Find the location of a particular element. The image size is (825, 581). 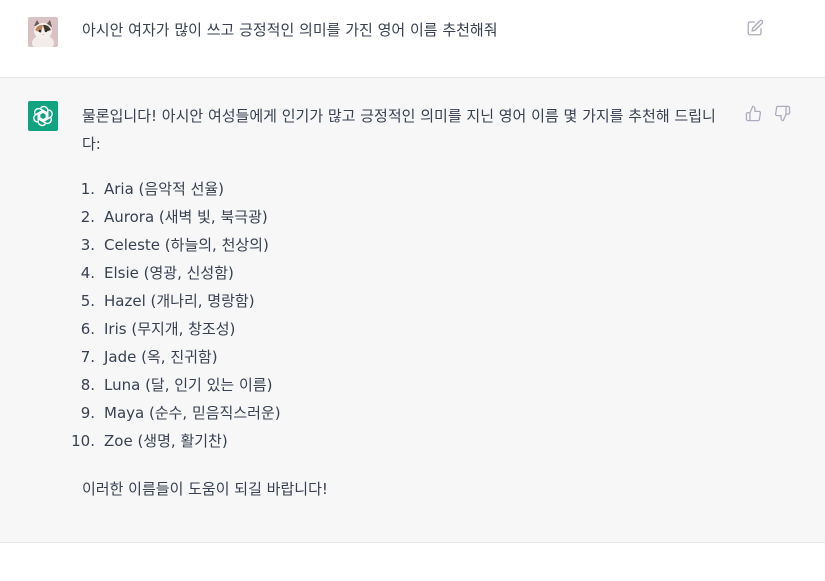

thumbs-down-button is located at coordinates (783, 114).